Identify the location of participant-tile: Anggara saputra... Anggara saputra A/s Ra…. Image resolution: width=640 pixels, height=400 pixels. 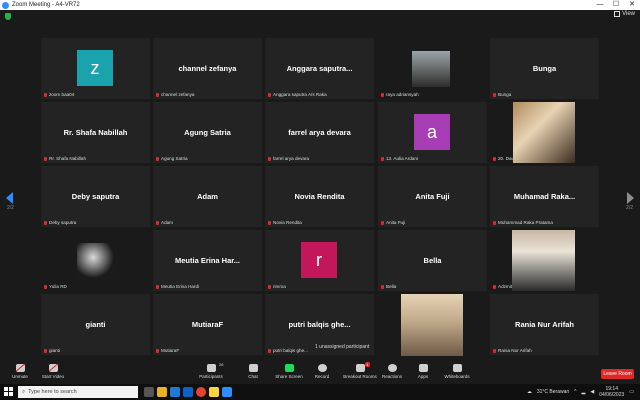
(319, 68).